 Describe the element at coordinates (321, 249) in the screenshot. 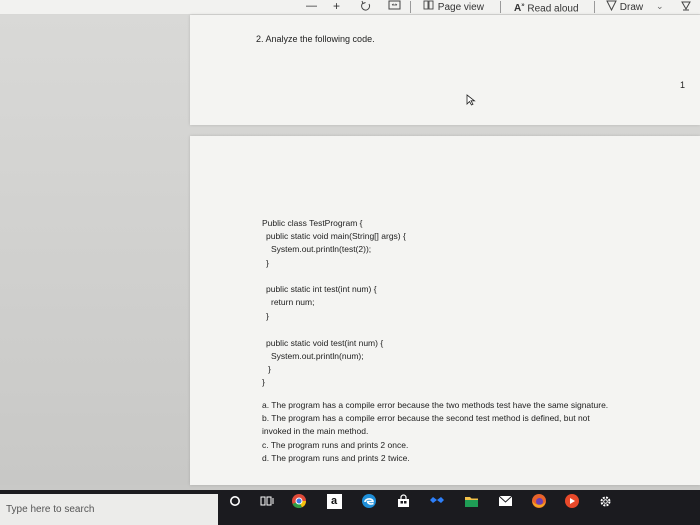

I see `code-line: System.out.println(test(2));` at that location.